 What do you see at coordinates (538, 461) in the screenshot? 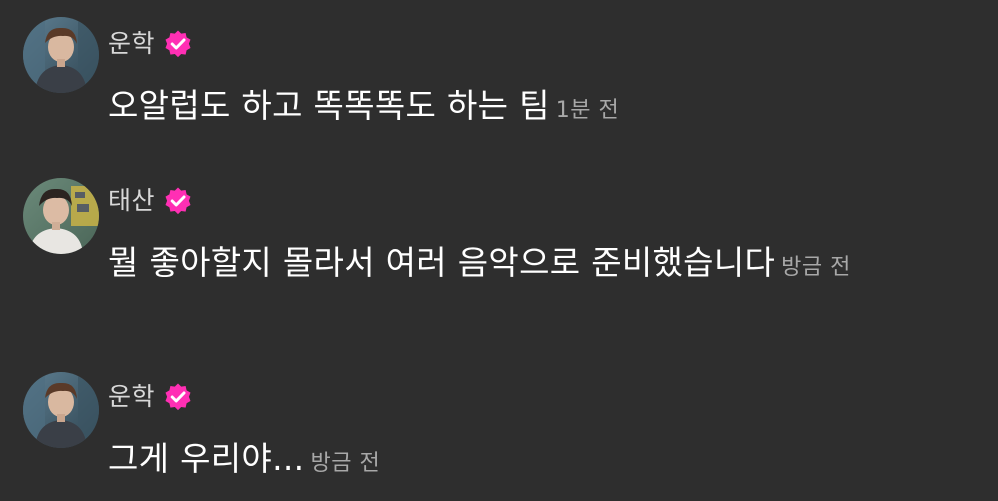
I see `message-body: 그게 우리야... 방금 전` at bounding box center [538, 461].